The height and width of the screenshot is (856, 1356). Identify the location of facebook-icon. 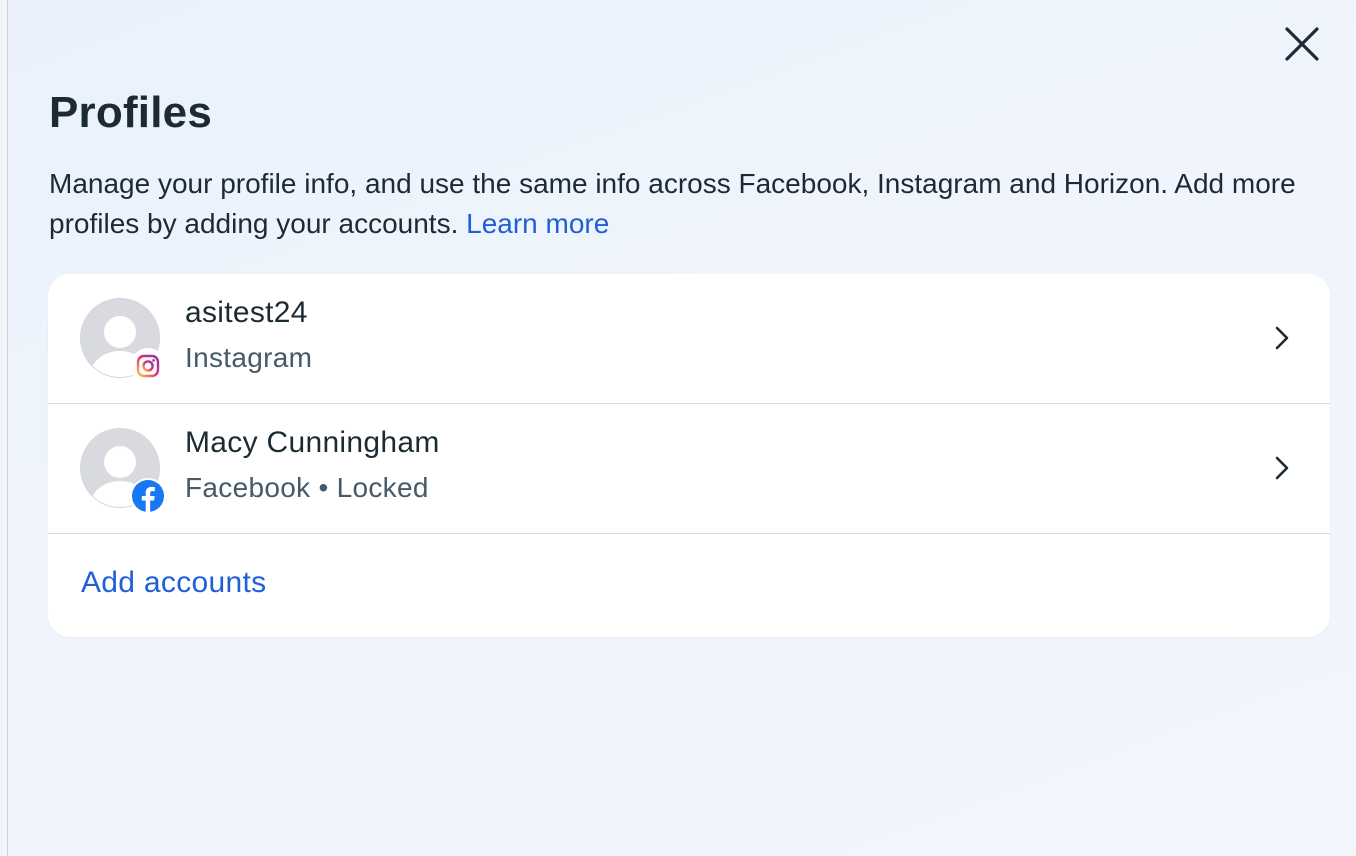
(148, 496).